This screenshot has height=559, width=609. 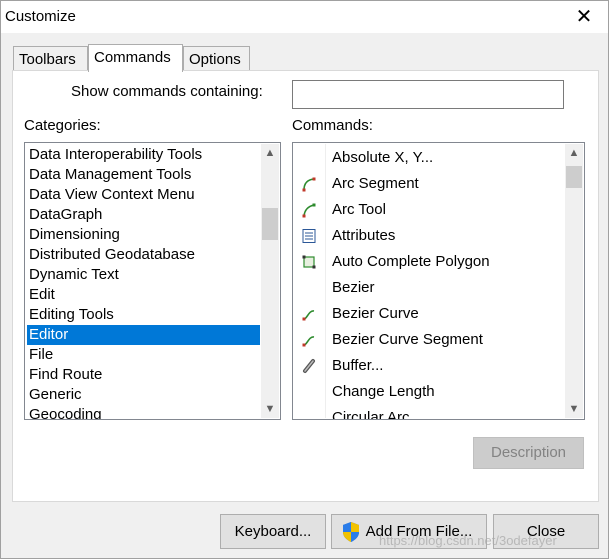 What do you see at coordinates (428, 314) in the screenshot?
I see `list-item: Bezier Curve` at bounding box center [428, 314].